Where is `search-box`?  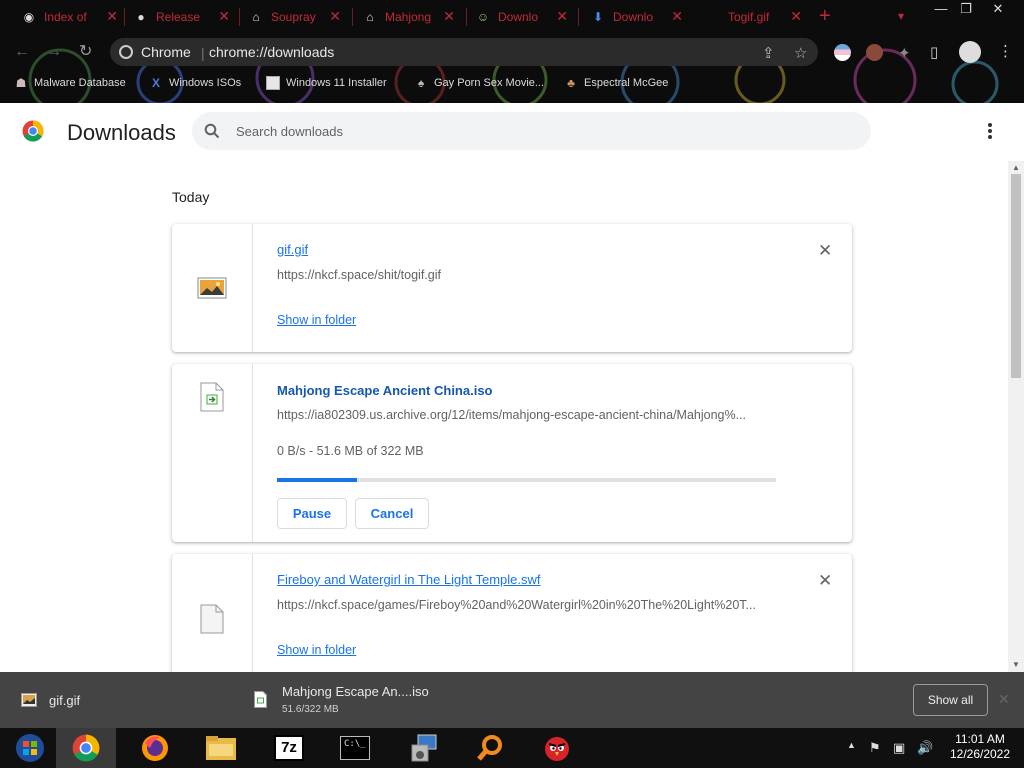 search-box is located at coordinates (531, 131).